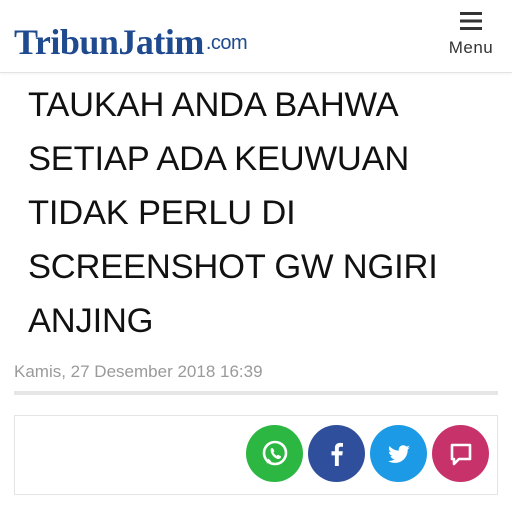  I want to click on hamburger-icon, so click(471, 21).